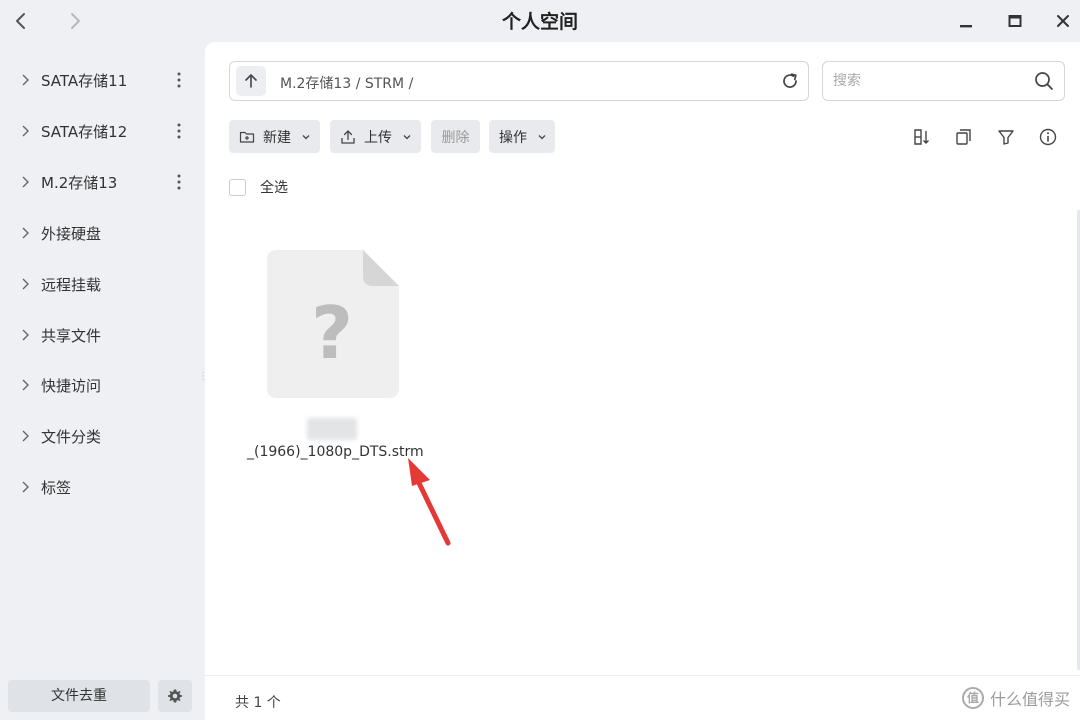 The height and width of the screenshot is (720, 1080). I want to click on sidebar-item-m2-13: M.2存储13, so click(100, 182).